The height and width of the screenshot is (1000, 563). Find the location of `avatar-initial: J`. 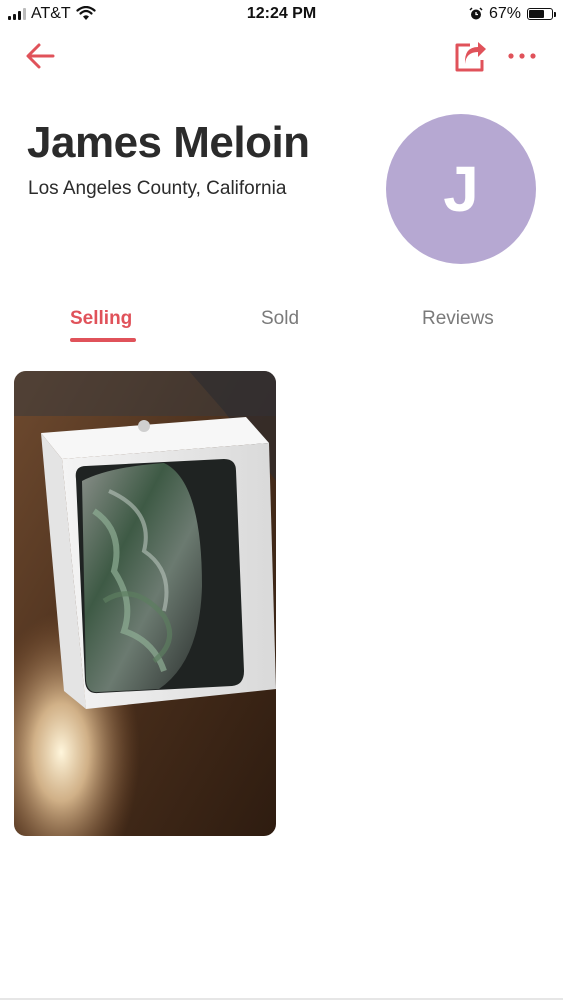

avatar-initial: J is located at coordinates (461, 189).